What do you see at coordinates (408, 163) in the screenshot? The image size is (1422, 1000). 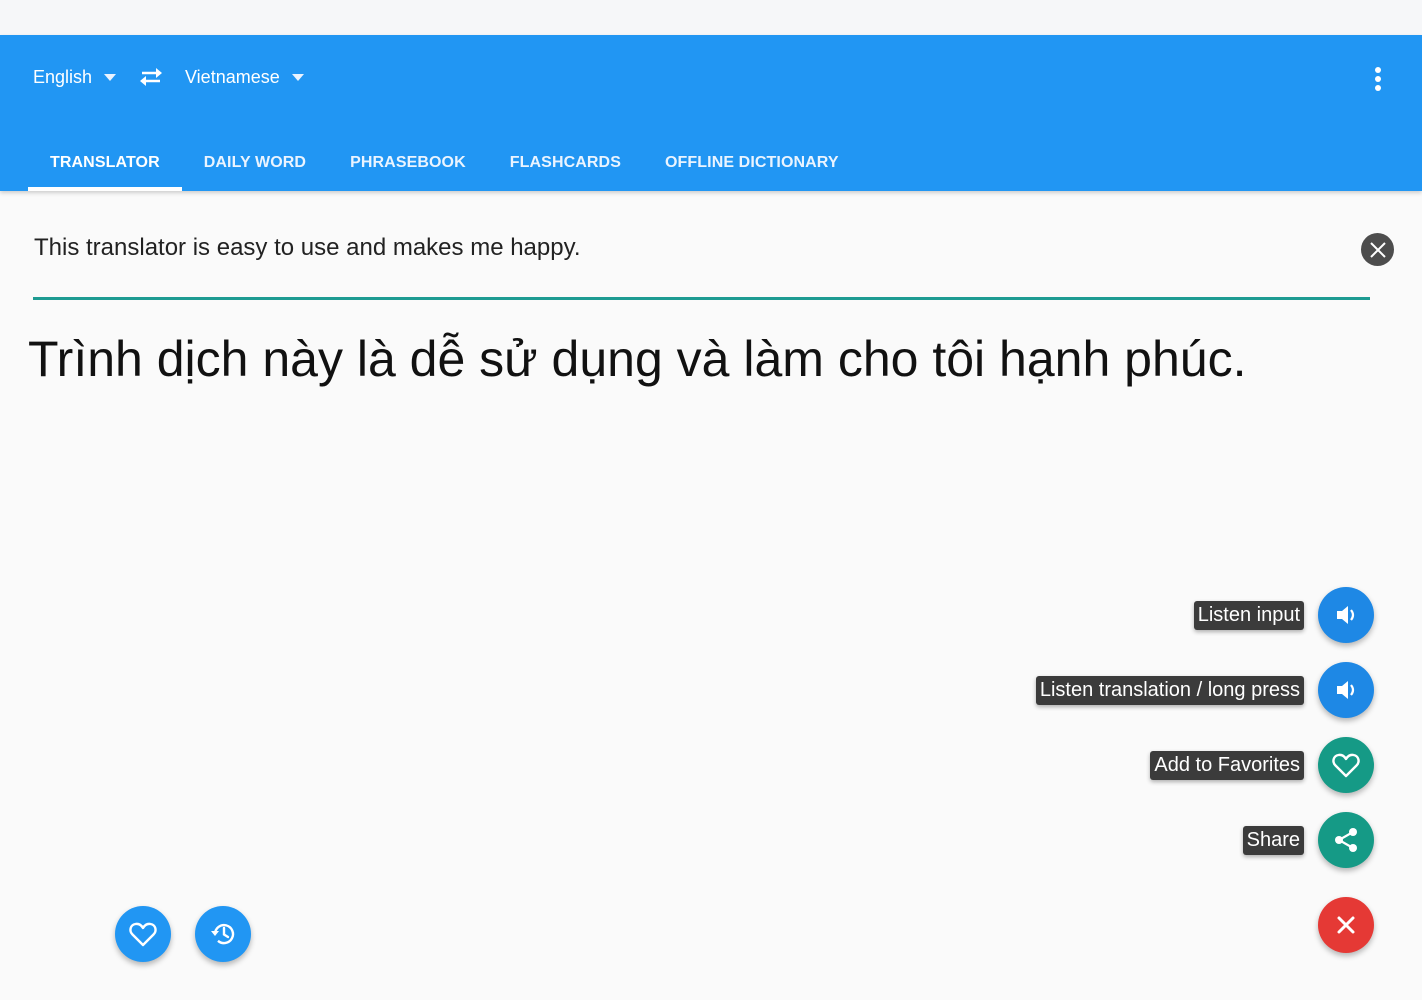 I see `tab-phrasebook: PHRASEBOOK` at bounding box center [408, 163].